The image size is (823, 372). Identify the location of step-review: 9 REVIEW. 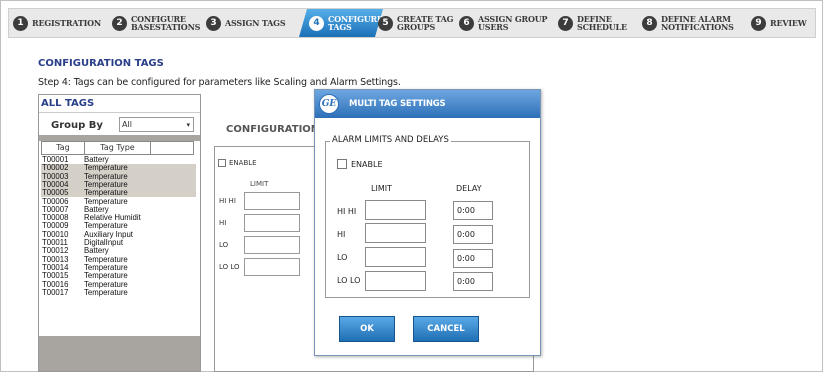
(779, 23).